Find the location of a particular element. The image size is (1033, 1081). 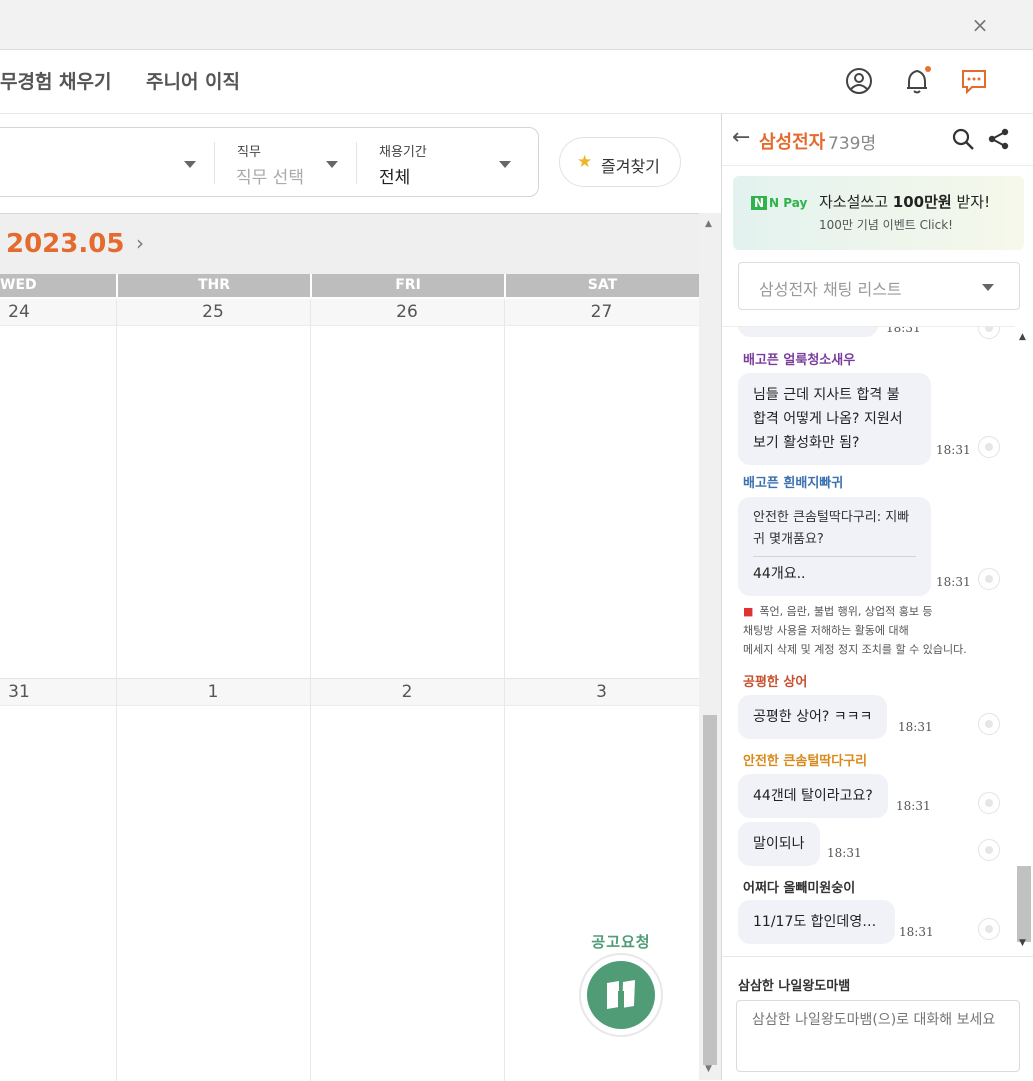

notification-dot is located at coordinates (928, 69).